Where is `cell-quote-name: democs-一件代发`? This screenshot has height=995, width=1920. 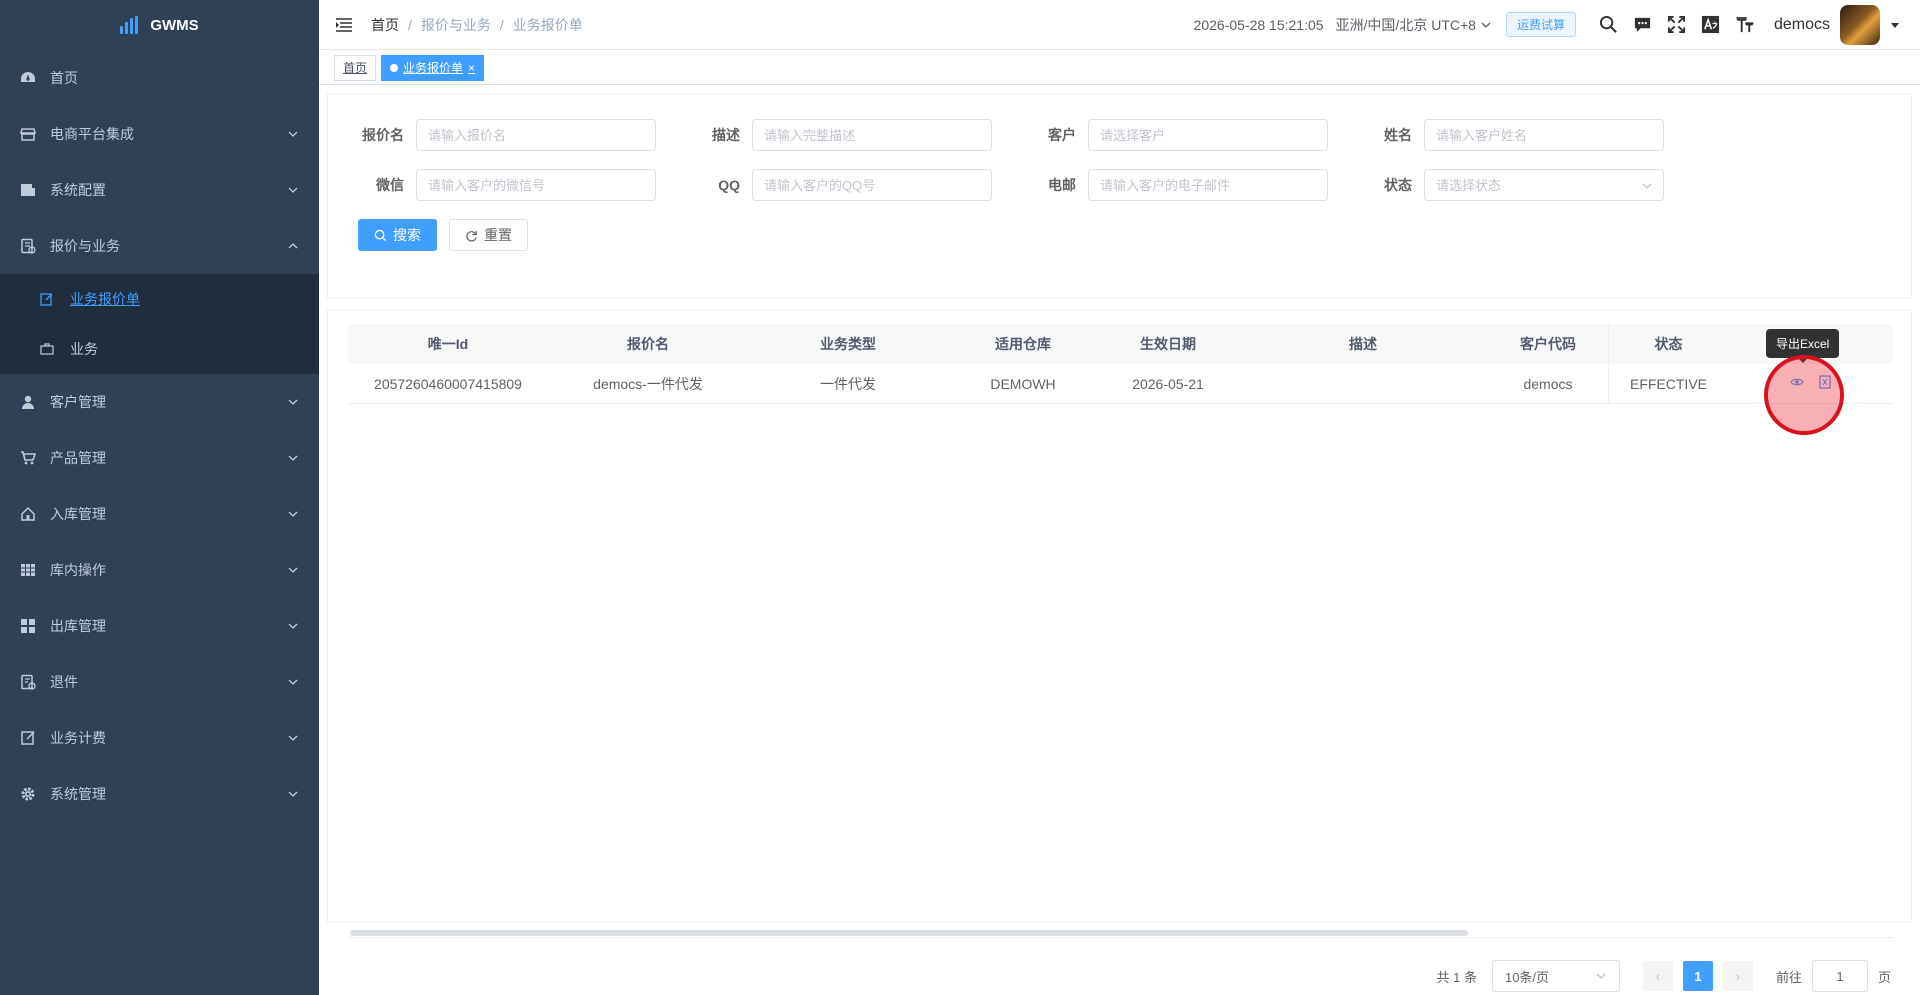 cell-quote-name: democs-一件代发 is located at coordinates (648, 383).